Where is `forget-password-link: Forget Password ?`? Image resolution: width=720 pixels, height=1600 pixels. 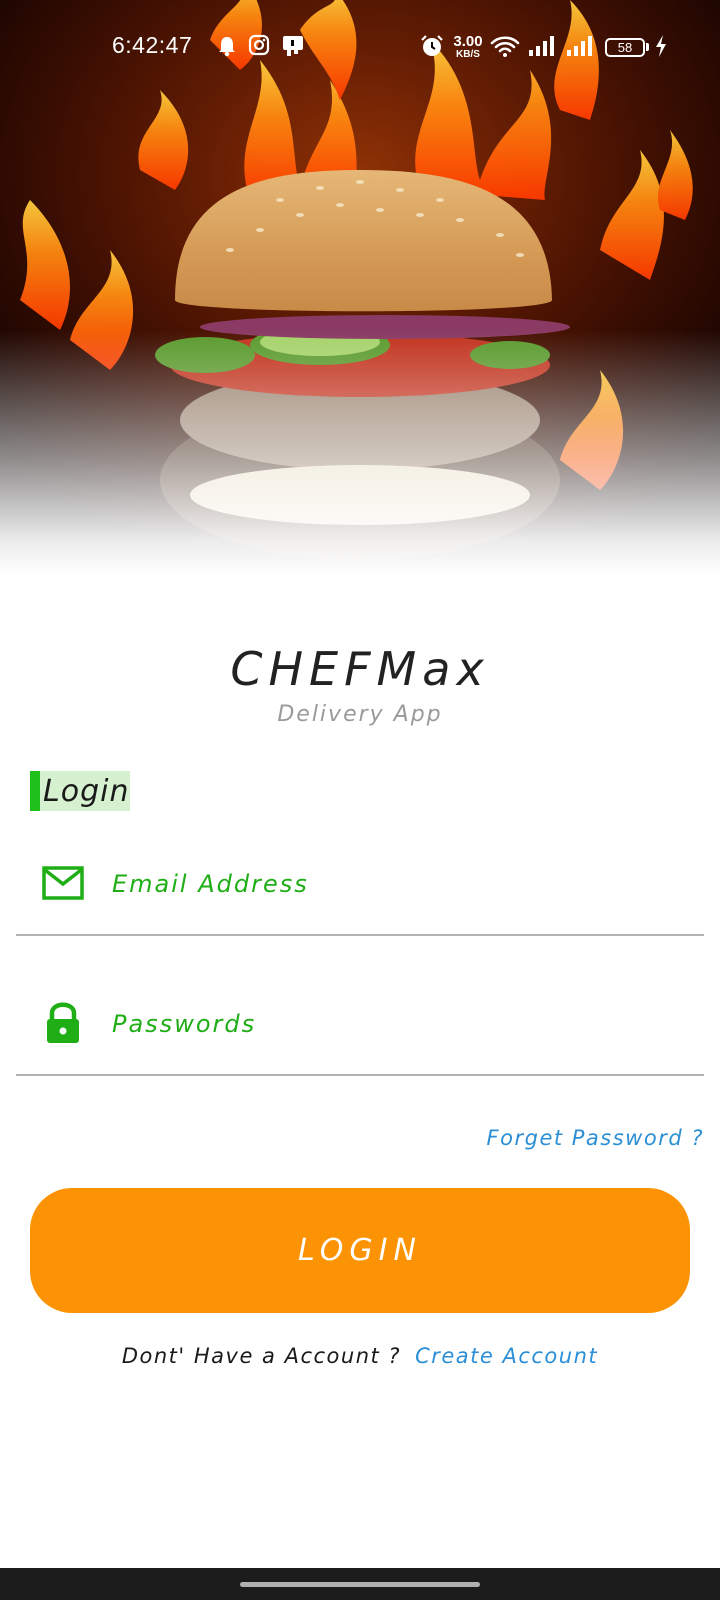
forget-password-link: Forget Password ? is located at coordinates (595, 1138).